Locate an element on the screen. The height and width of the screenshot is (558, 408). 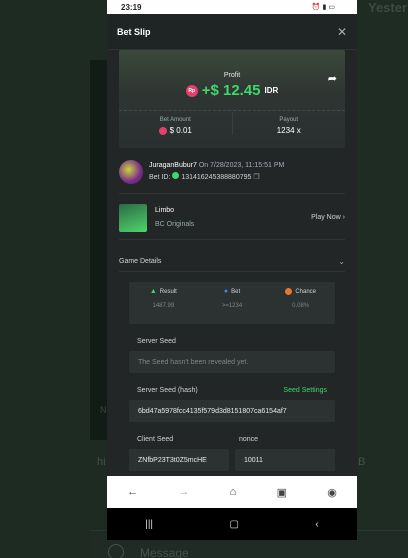
account-icon: ◉ is located at coordinates (332, 492).